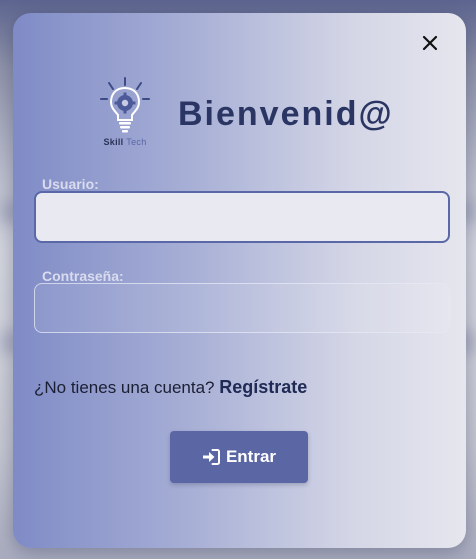 This screenshot has height=559, width=476. Describe the element at coordinates (125, 105) in the screenshot. I see `lightbulb-gear-icon` at that location.